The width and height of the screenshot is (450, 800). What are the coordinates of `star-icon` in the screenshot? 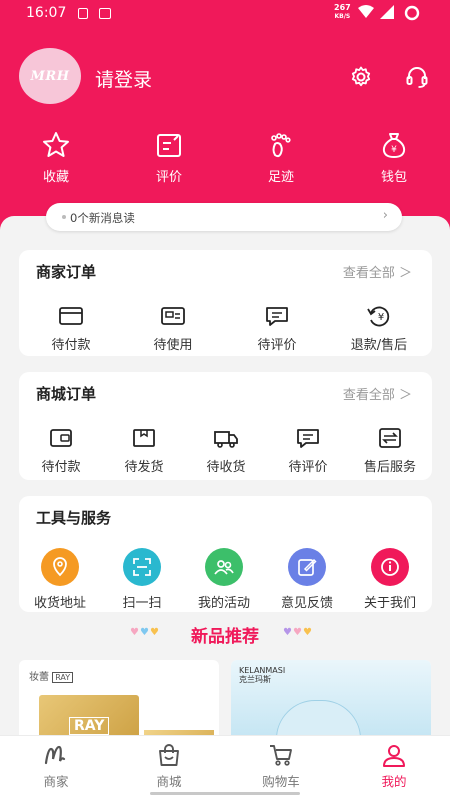 It's located at (56, 144).